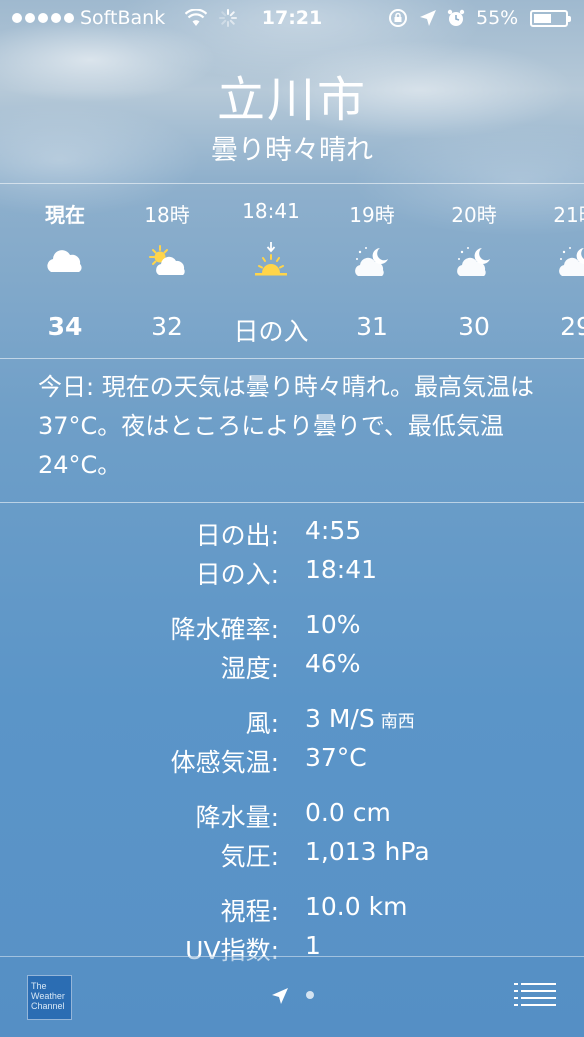 The height and width of the screenshot is (1037, 584). Describe the element at coordinates (292, 723) in the screenshot. I see `detail-row-wind: 風: 3 M/S 南西` at that location.